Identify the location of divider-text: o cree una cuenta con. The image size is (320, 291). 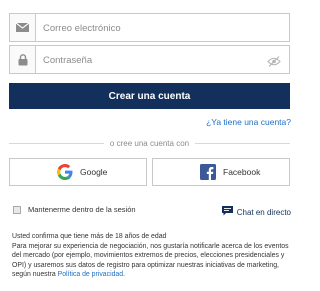
(149, 143).